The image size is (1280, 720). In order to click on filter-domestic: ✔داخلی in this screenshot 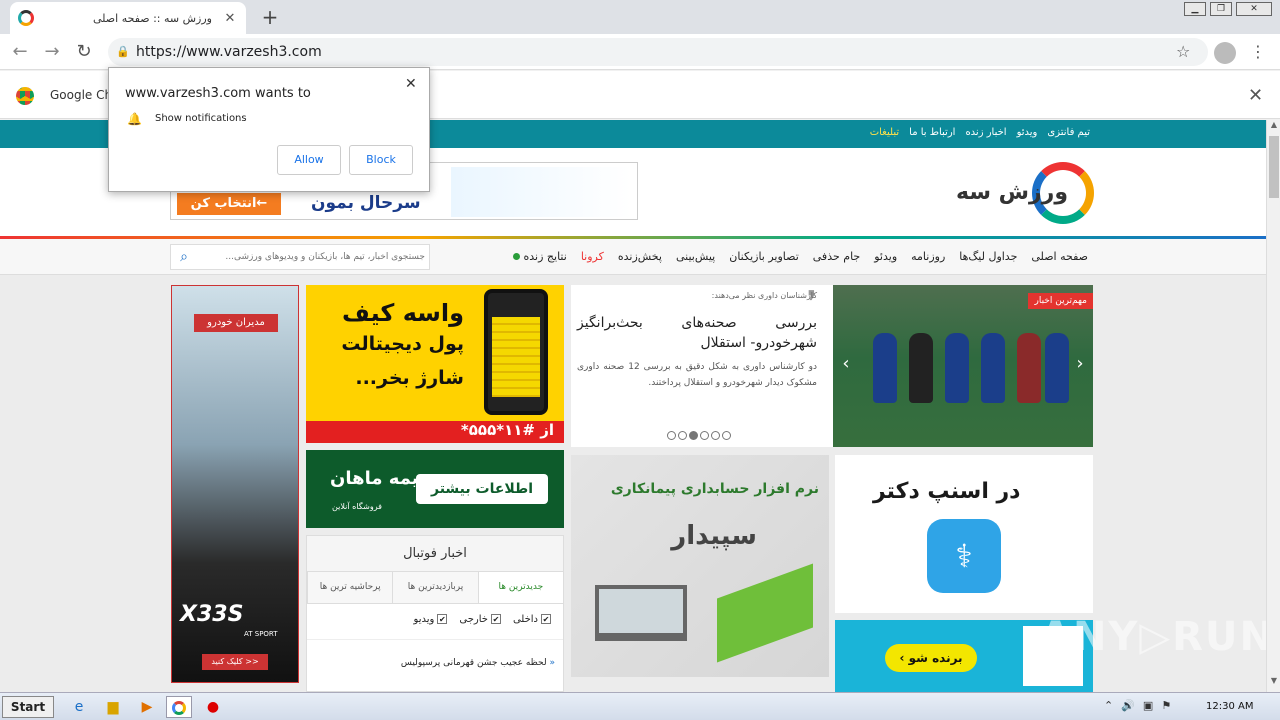, I will do `click(532, 622)`.